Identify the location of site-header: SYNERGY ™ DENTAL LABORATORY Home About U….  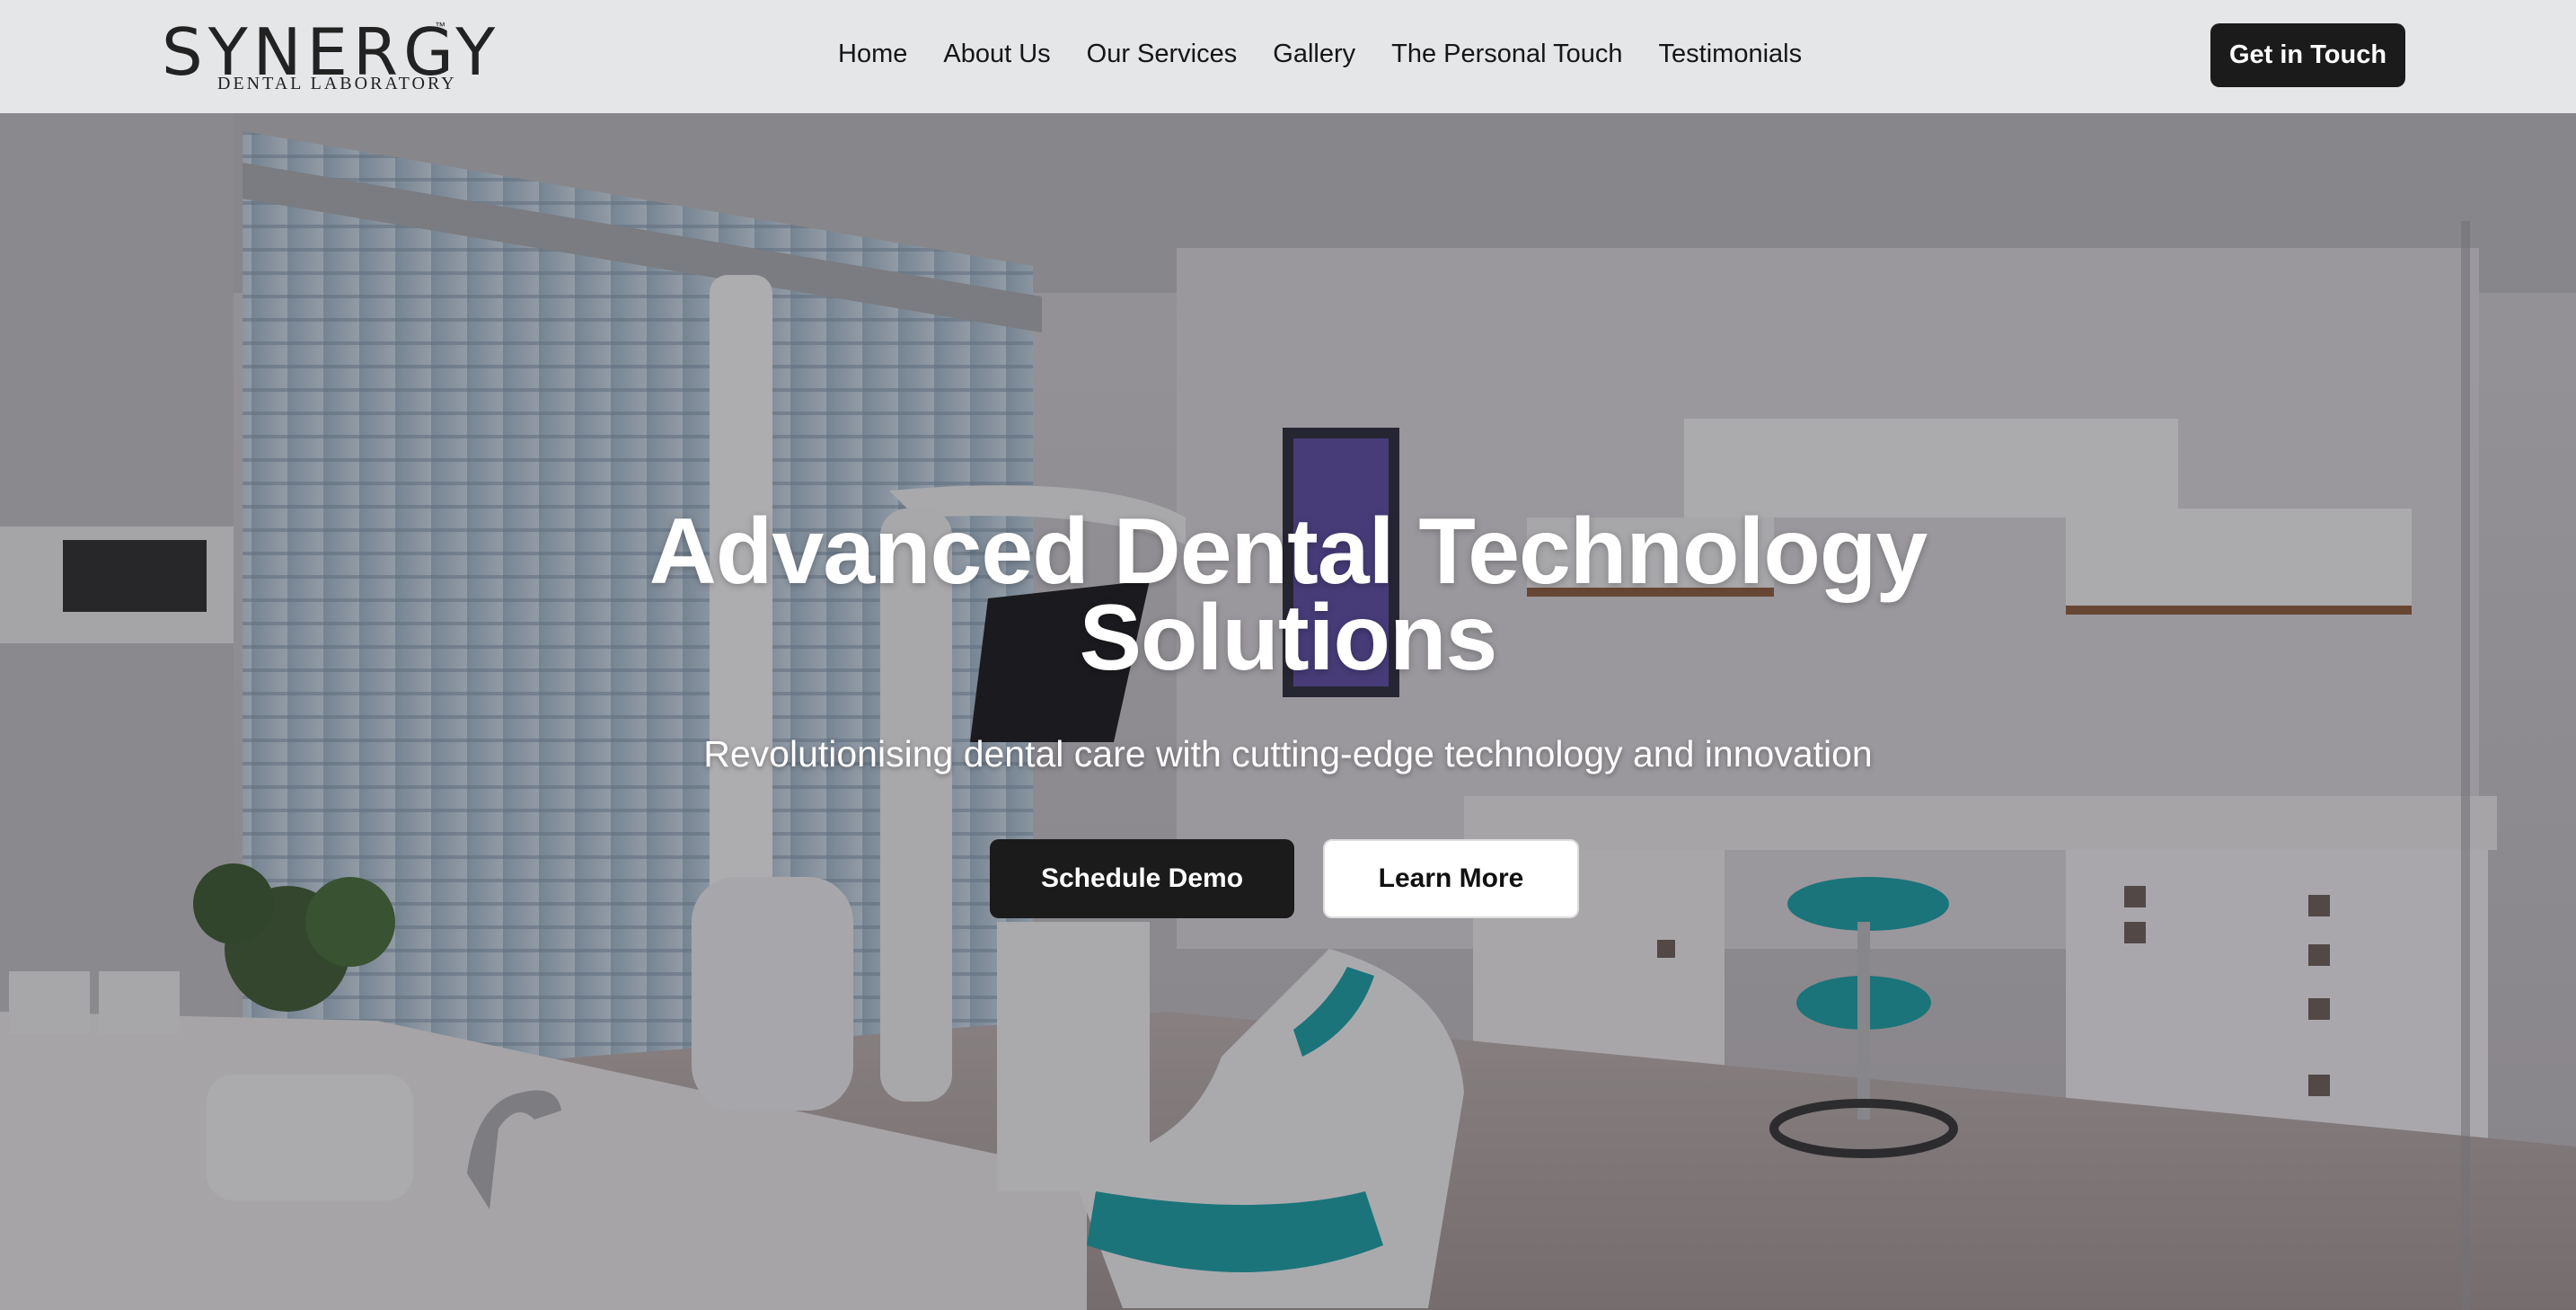
(1288, 56).